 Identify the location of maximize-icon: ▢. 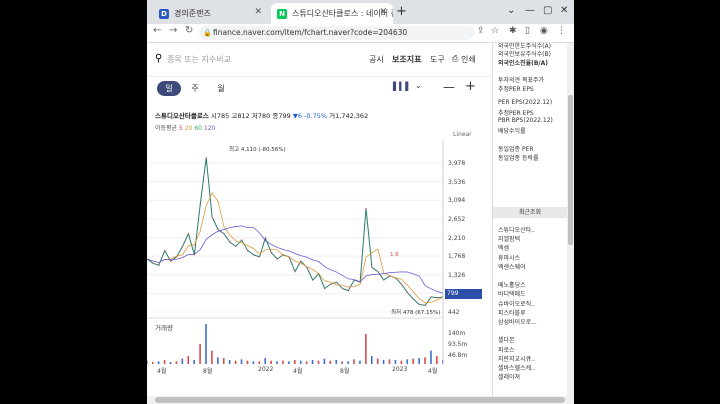
(547, 10).